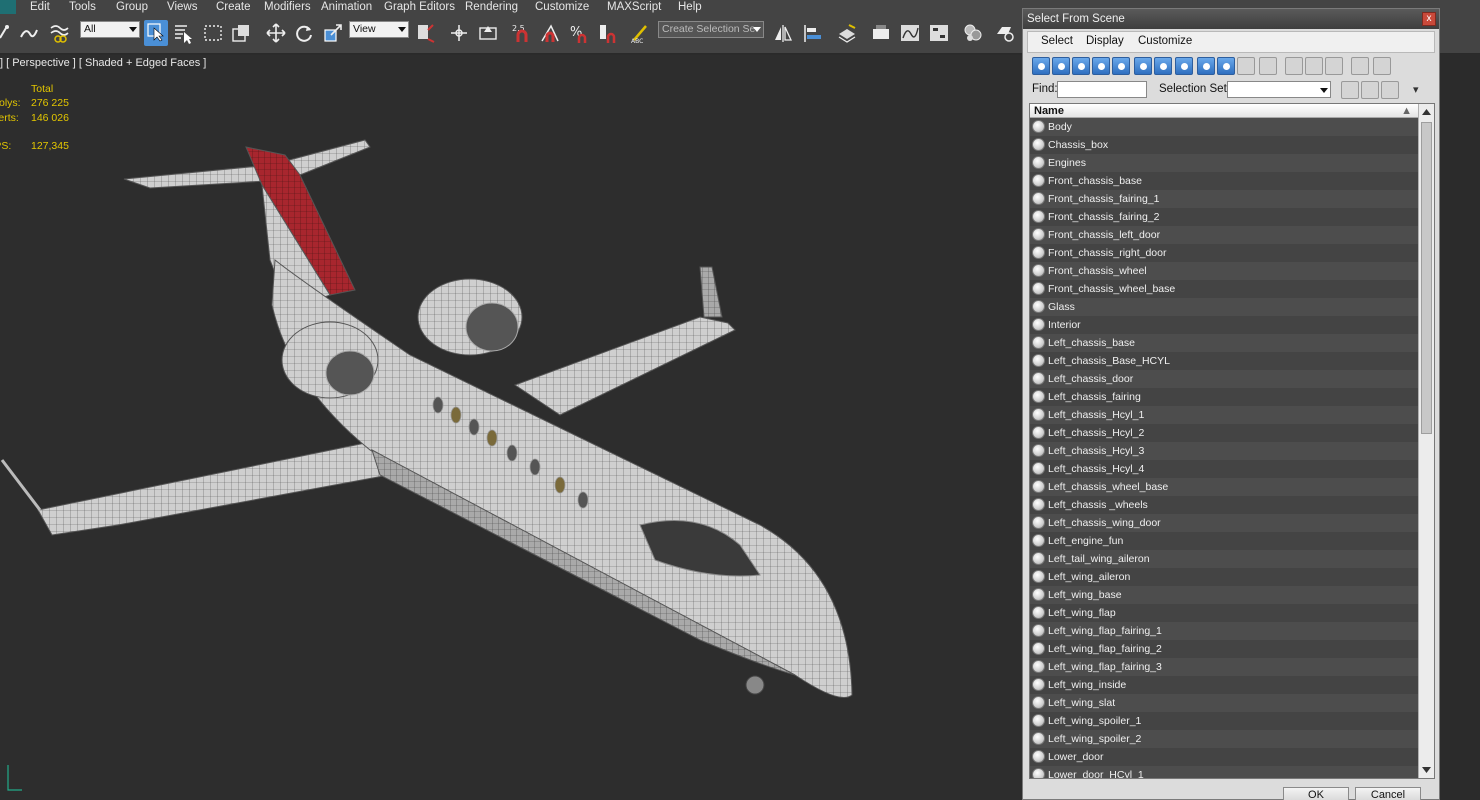 The width and height of the screenshot is (1480, 800). I want to click on list-item: Left_wing_flap_fairing_2, so click(1224, 649).